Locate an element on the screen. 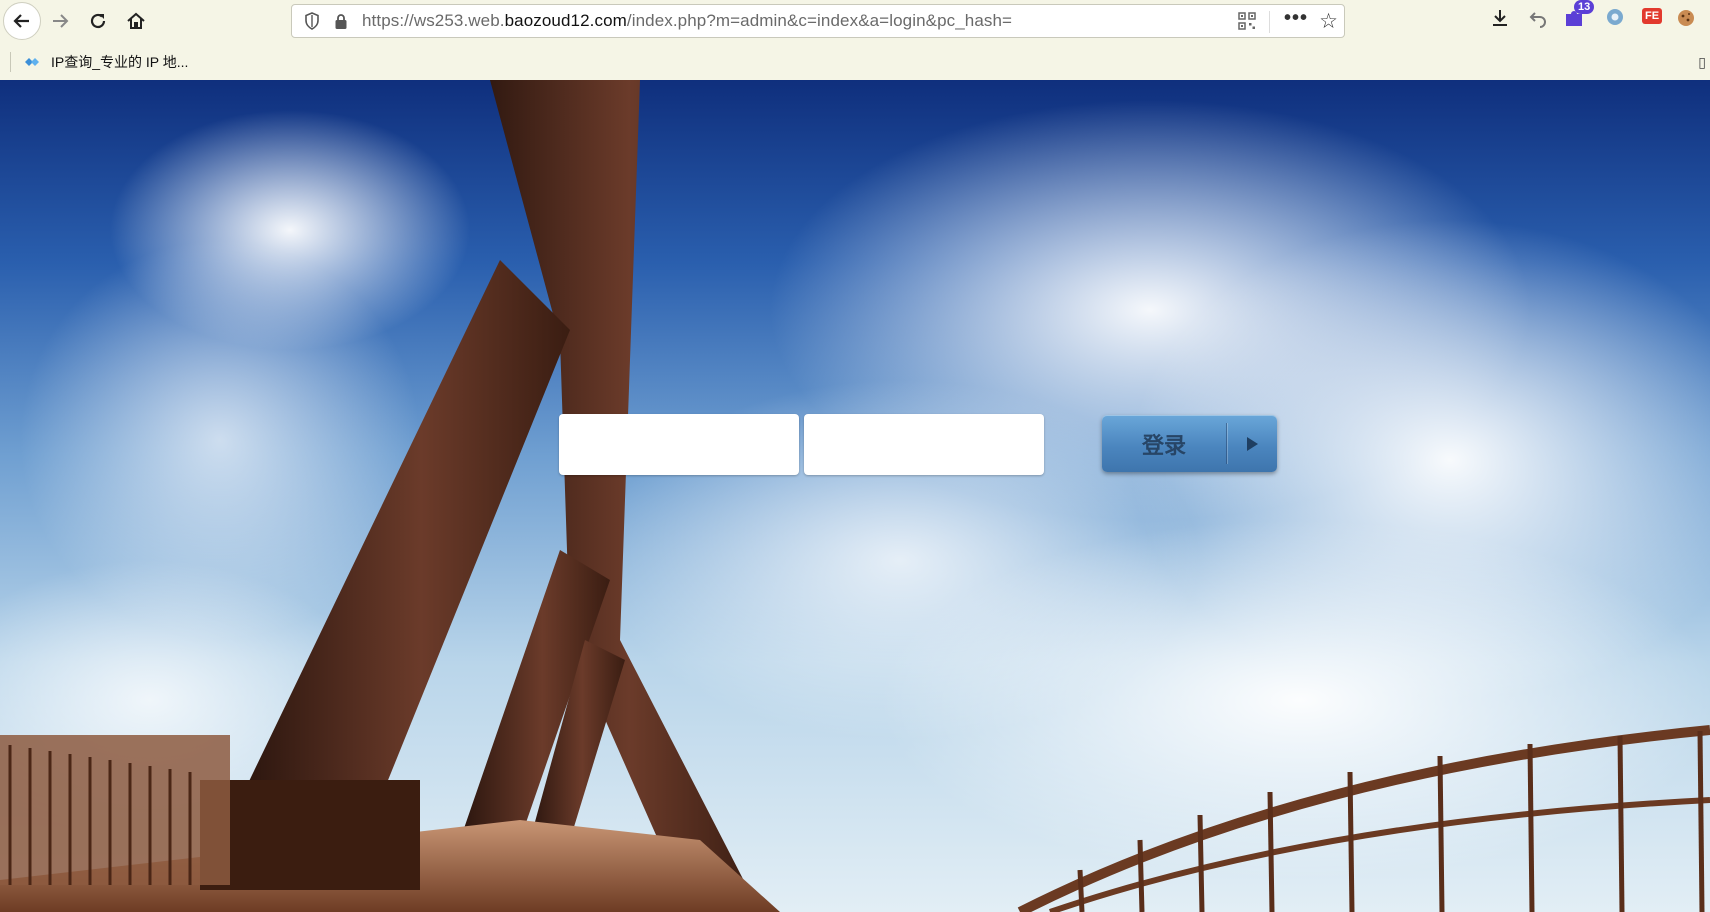 The image size is (1710, 912). mobile-icon: ▯ is located at coordinates (1702, 62).